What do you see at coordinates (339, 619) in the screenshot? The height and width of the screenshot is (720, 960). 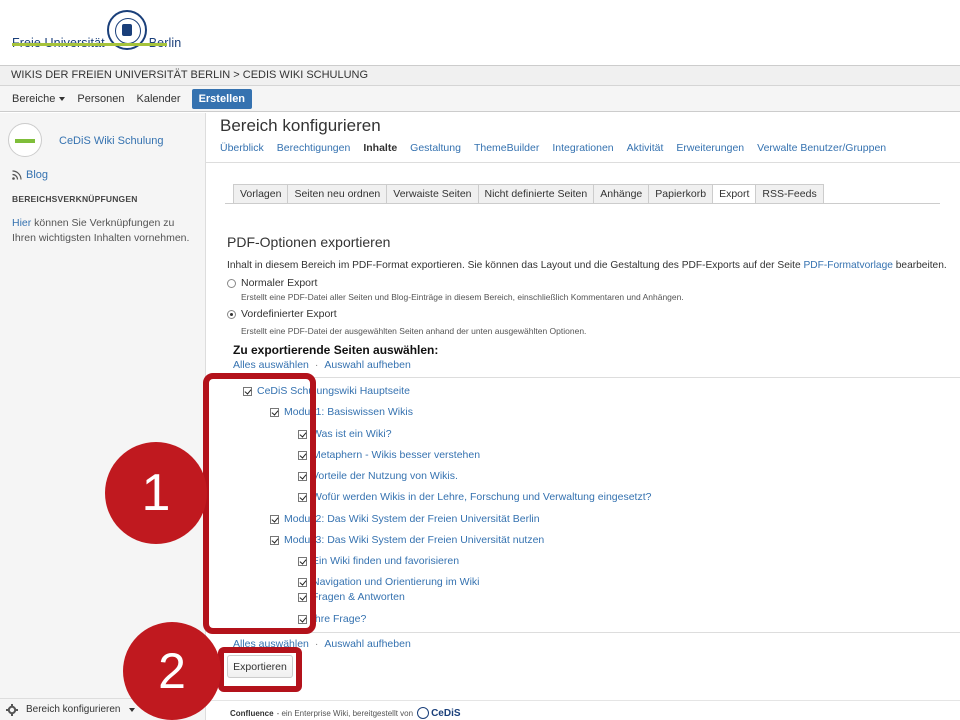 I see `tree-item-label: Ihre Frage?` at bounding box center [339, 619].